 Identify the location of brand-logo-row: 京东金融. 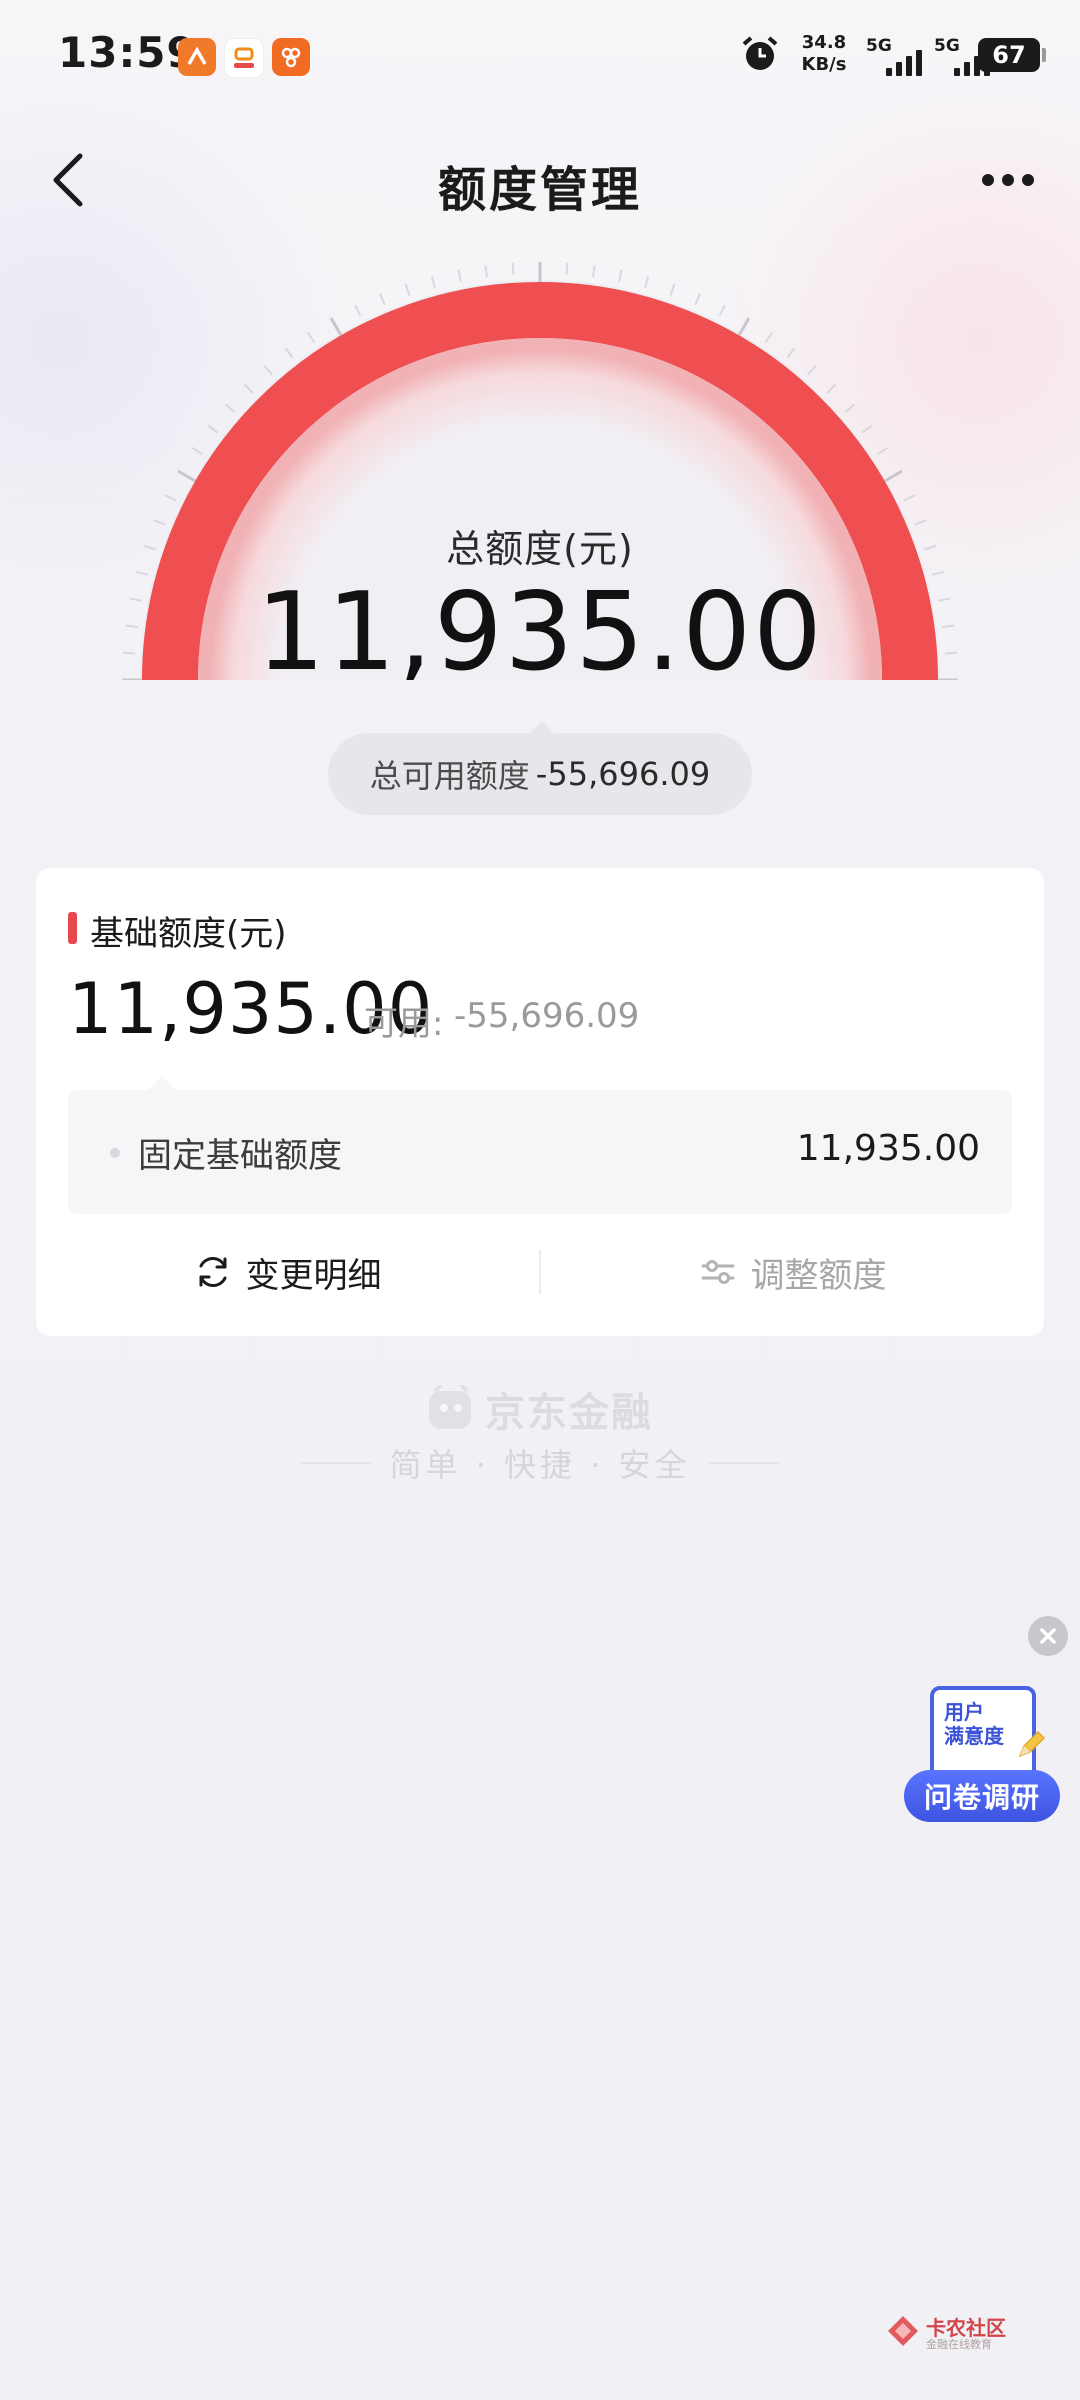
(540, 1409).